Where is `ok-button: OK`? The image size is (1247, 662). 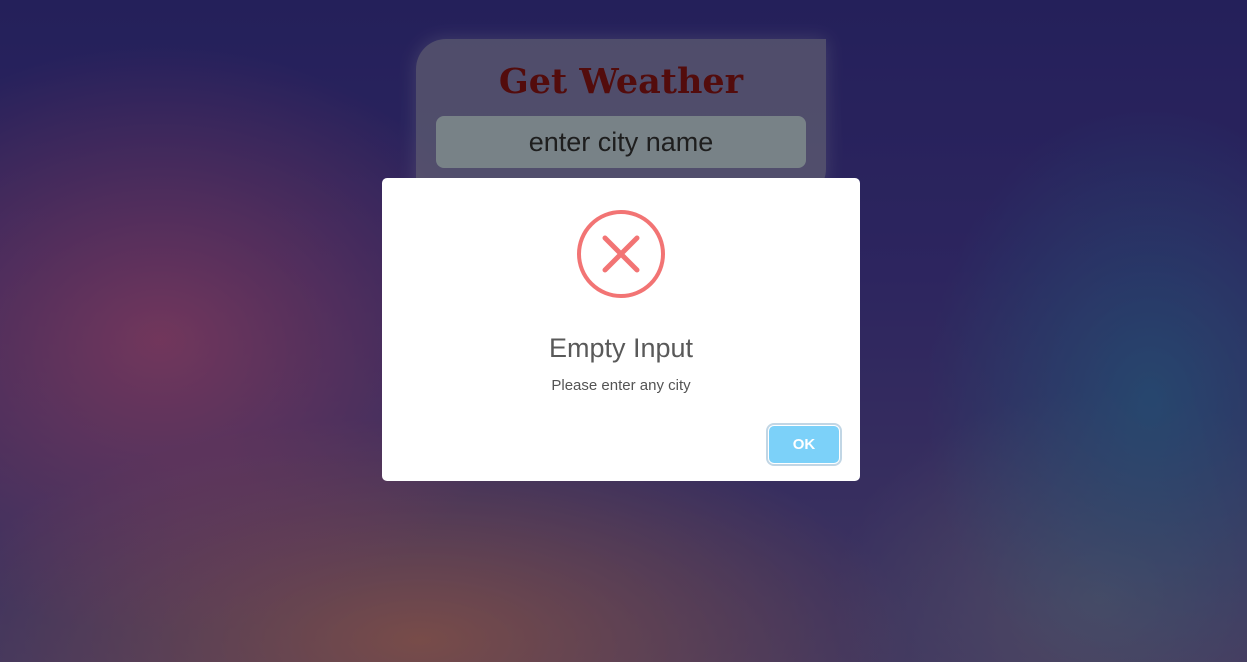
ok-button: OK is located at coordinates (804, 444).